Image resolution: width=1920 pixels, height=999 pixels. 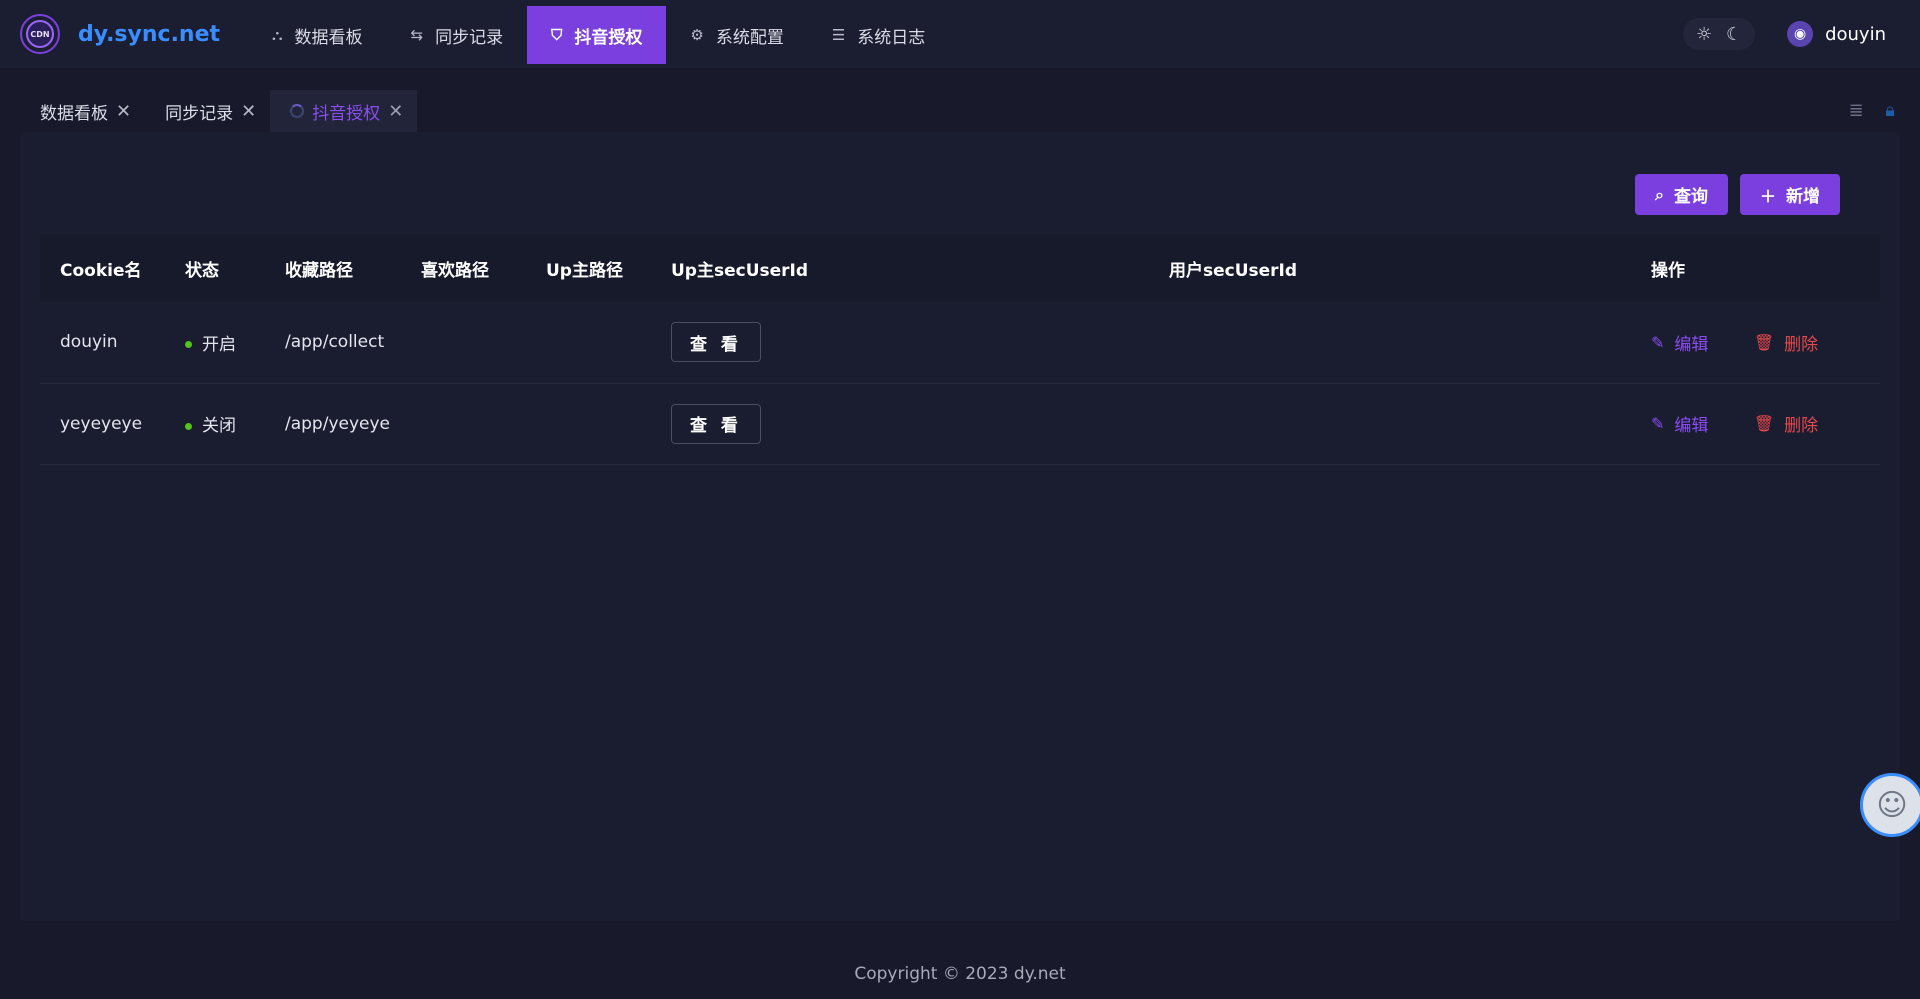 I want to click on cookie-name-cell: yeyeyeye, so click(x=101, y=423).